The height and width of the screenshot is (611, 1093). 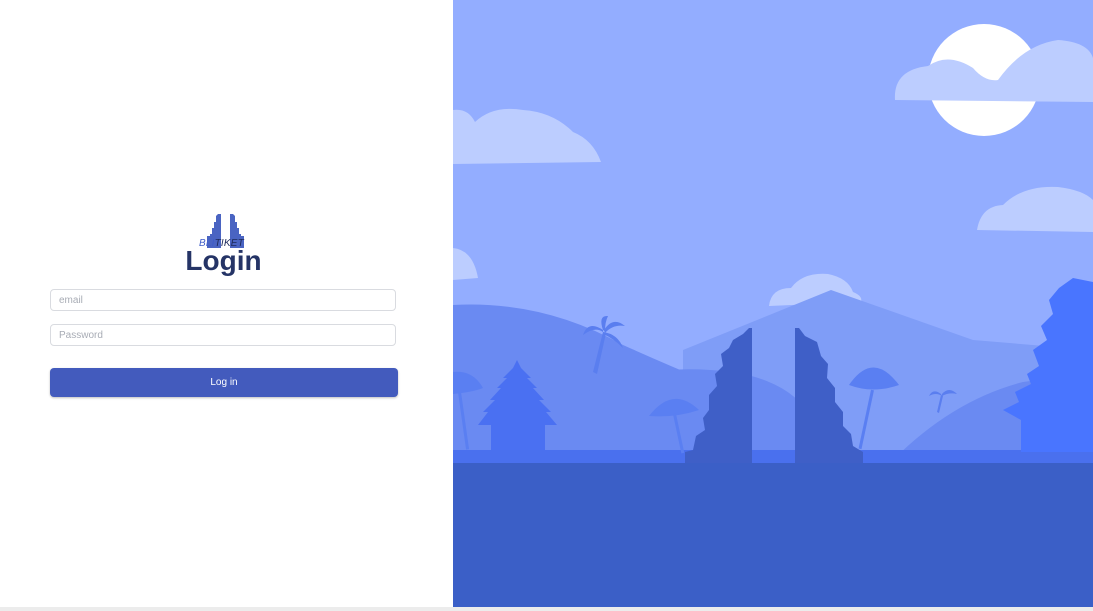 I want to click on bottom-border, so click(x=546, y=609).